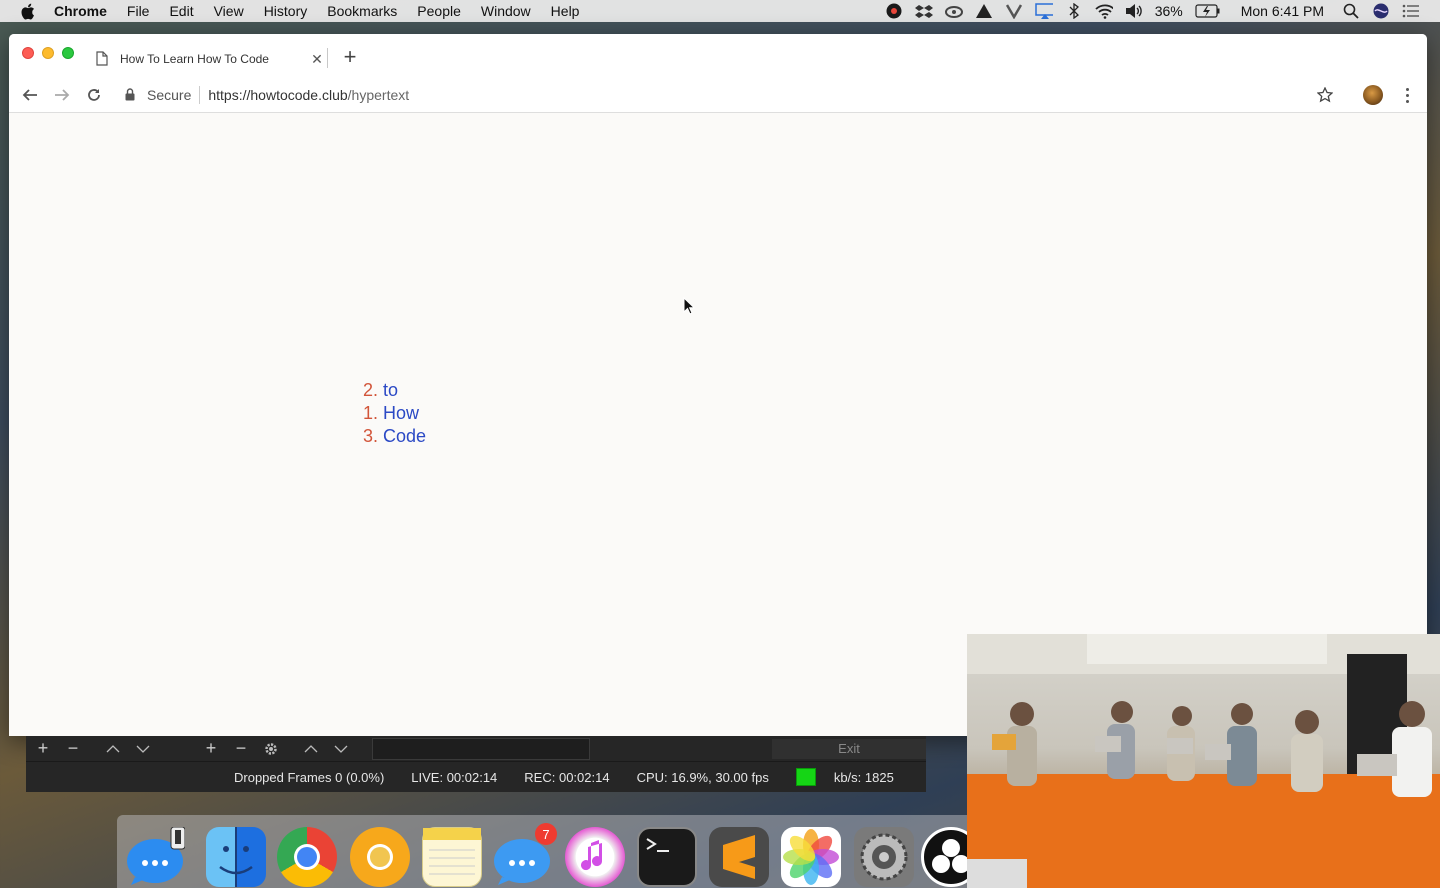  Describe the element at coordinates (380, 857) in the screenshot. I see `chrome-canary-icon` at that location.